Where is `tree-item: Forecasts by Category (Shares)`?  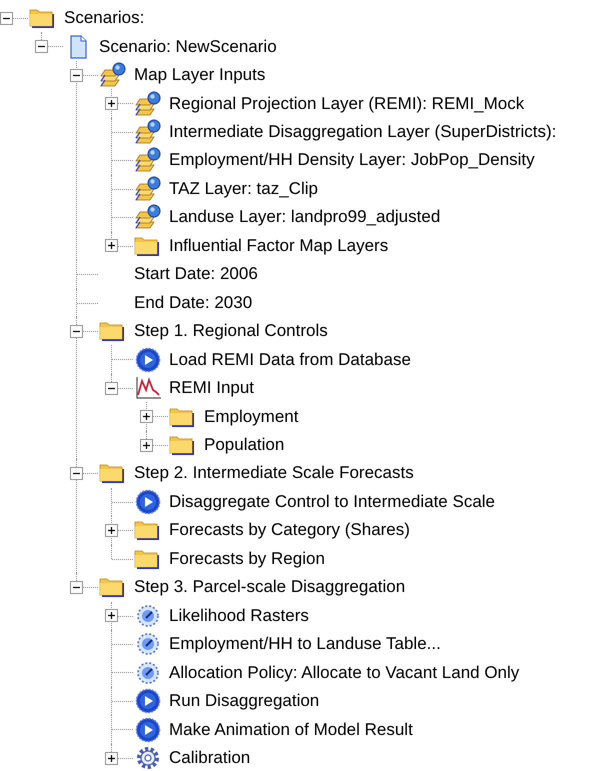 tree-item: Forecasts by Category (Shares) is located at coordinates (289, 530).